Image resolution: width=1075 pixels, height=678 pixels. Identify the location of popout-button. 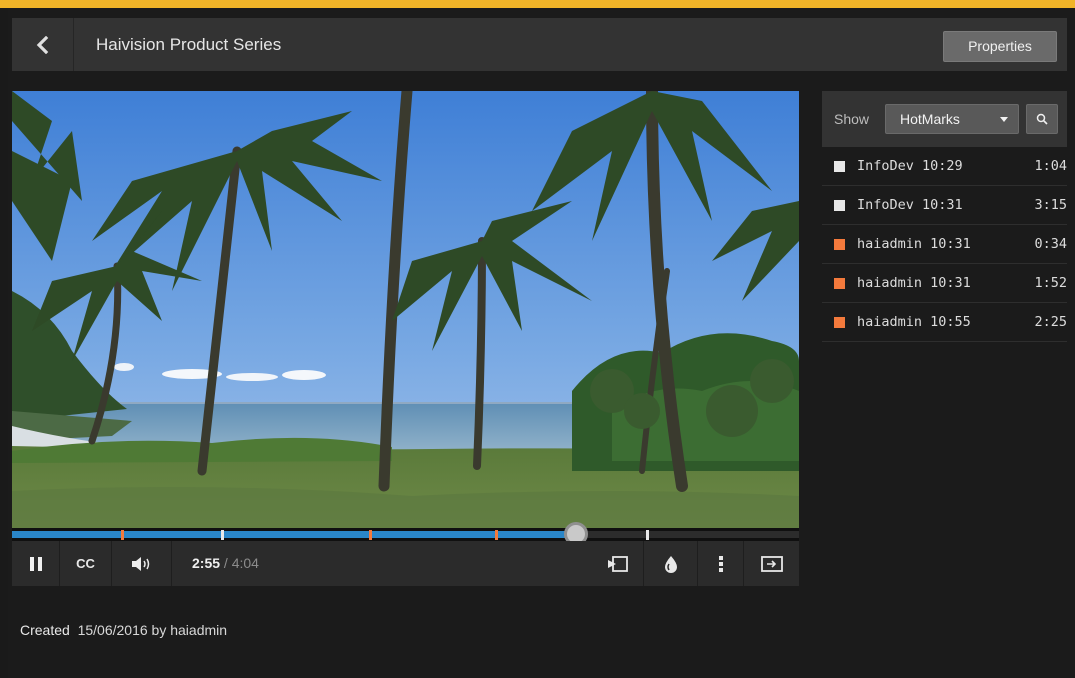
(771, 563).